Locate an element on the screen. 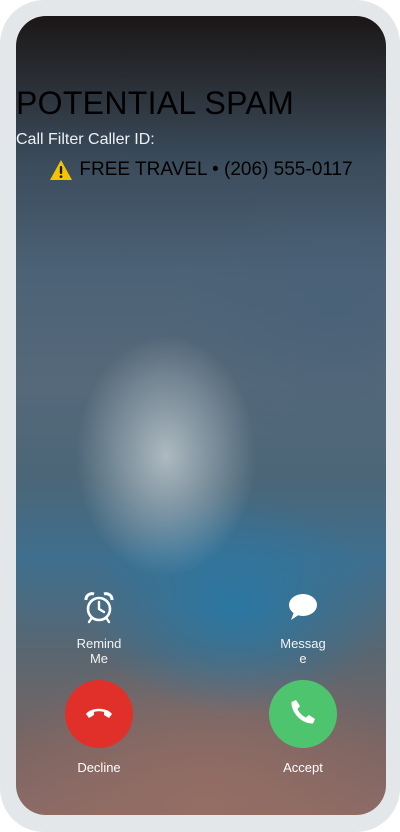 The image size is (400, 832). alarm-clock-icon is located at coordinates (99, 607).